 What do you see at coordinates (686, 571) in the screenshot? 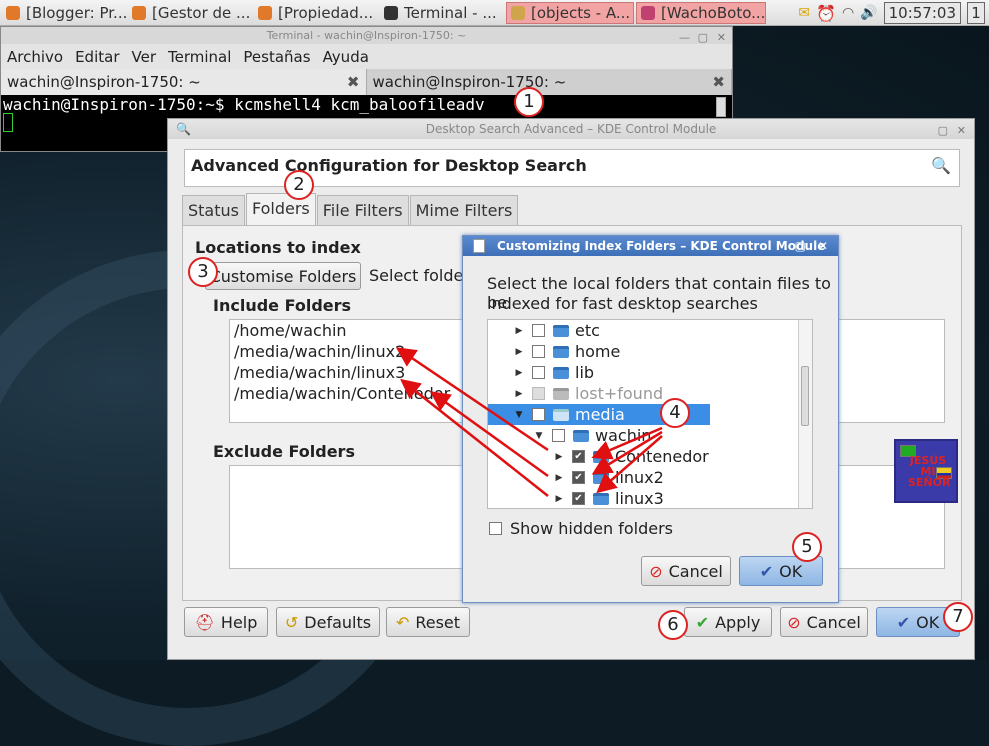
I see `sub-cancel-button: ⊘ Cancel` at bounding box center [686, 571].